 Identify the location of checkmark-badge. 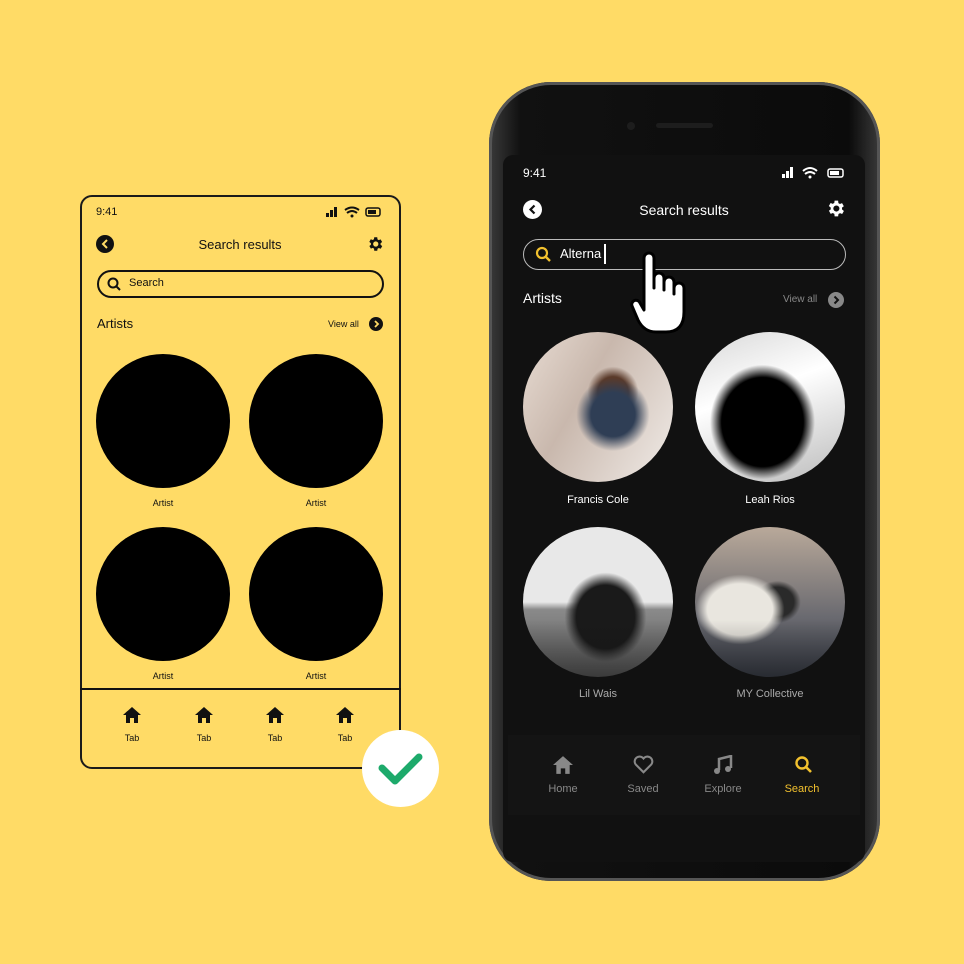
(400, 768).